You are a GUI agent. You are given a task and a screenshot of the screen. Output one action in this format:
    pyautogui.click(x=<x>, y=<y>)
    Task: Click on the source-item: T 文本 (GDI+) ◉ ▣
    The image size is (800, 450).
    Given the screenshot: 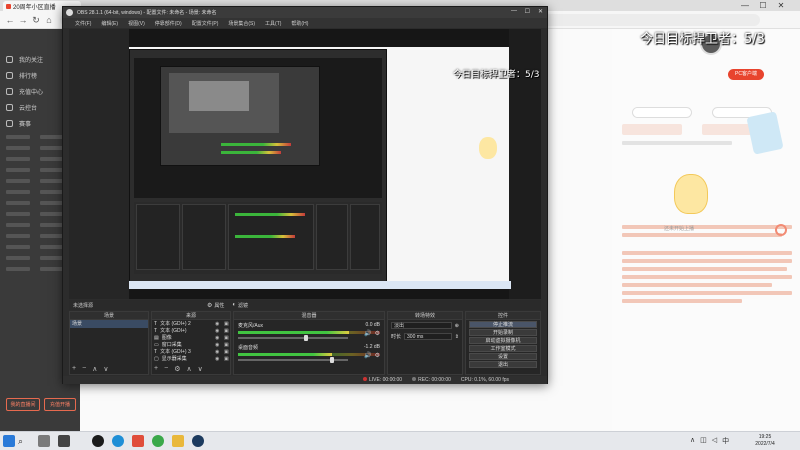 What is the action you would take?
    pyautogui.click(x=191, y=331)
    